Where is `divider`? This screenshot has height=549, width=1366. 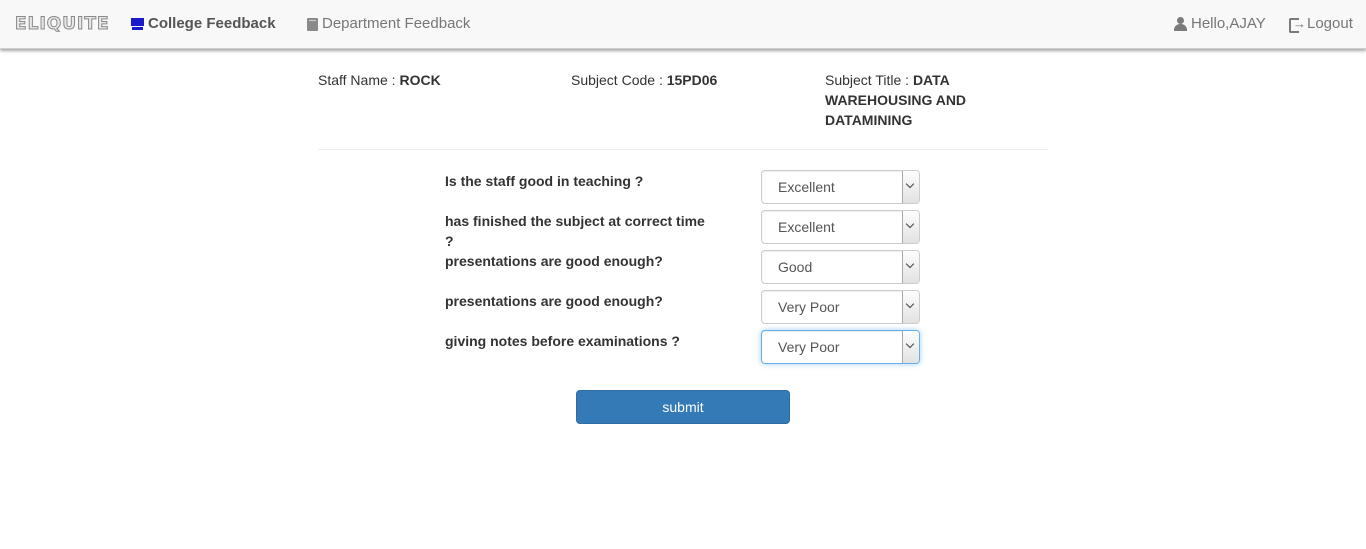
divider is located at coordinates (683, 149).